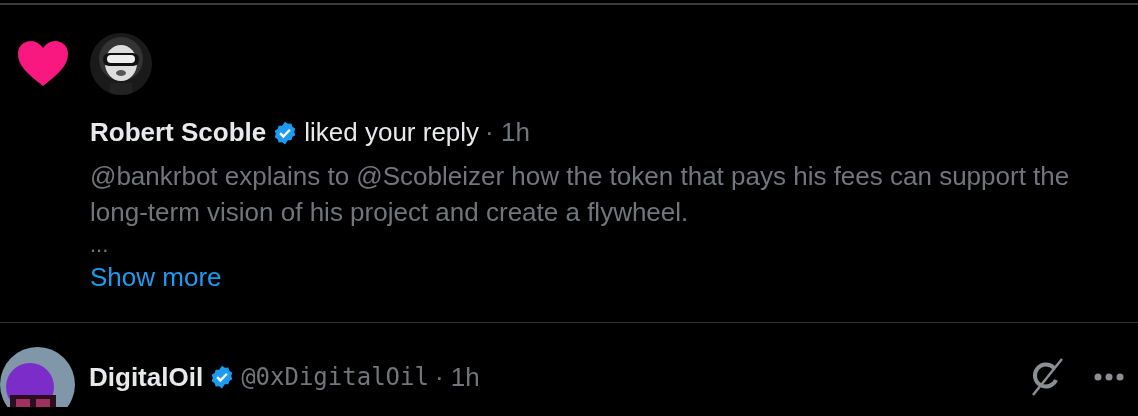 The height and width of the screenshot is (416, 1138). Describe the element at coordinates (156, 277) in the screenshot. I see `show-more-link: Show more` at that location.